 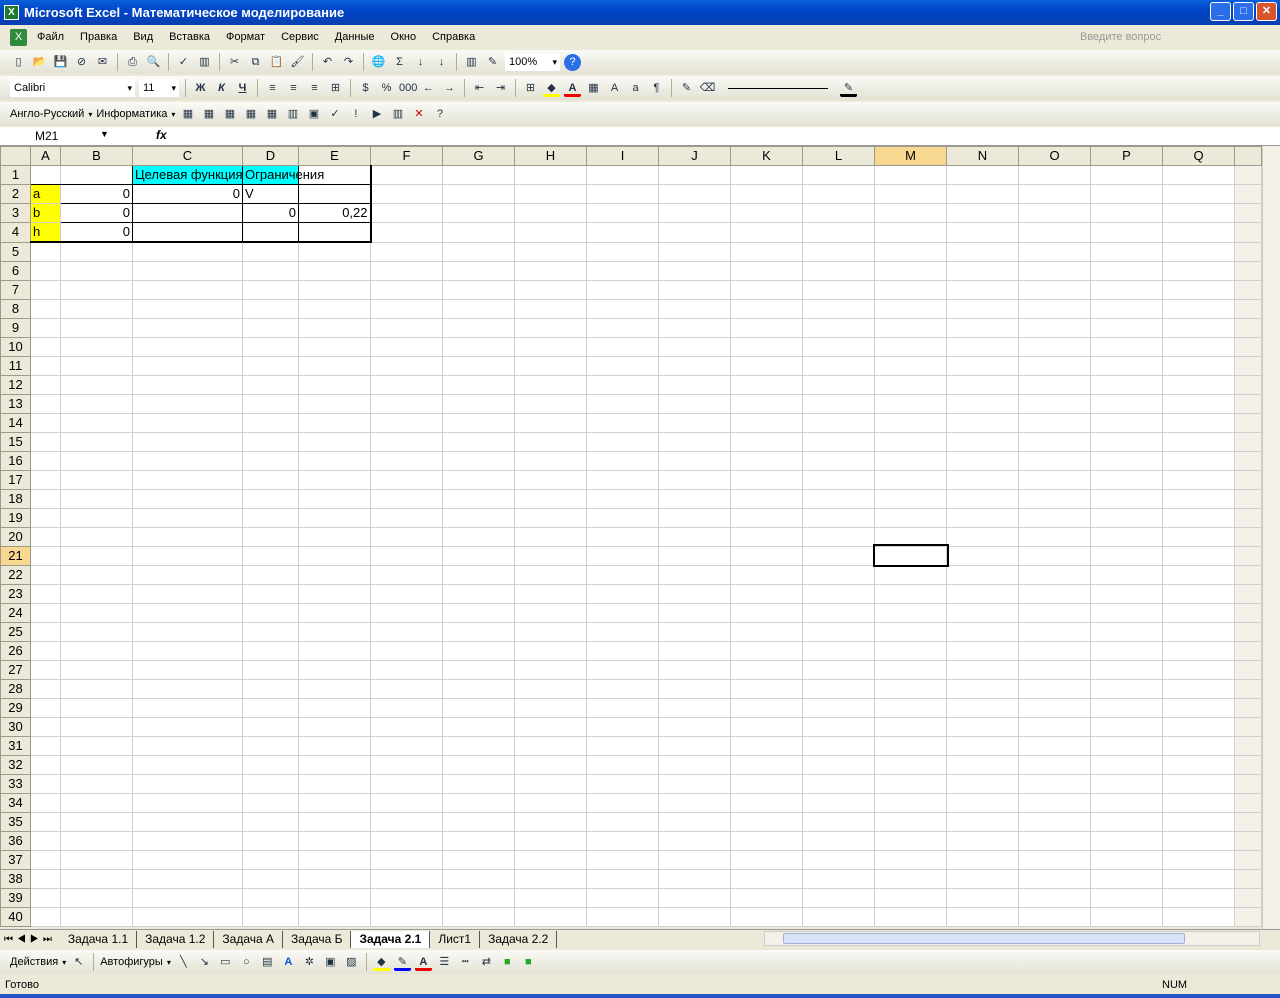 What do you see at coordinates (96, 840) in the screenshot?
I see `cell-B36` at bounding box center [96, 840].